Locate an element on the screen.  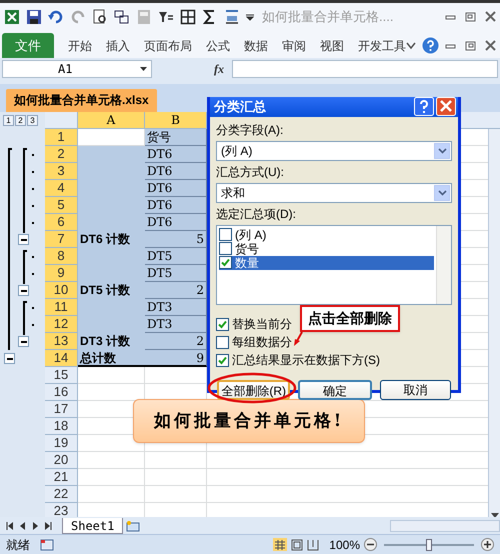
row-header: 4 is located at coordinates (61, 188).